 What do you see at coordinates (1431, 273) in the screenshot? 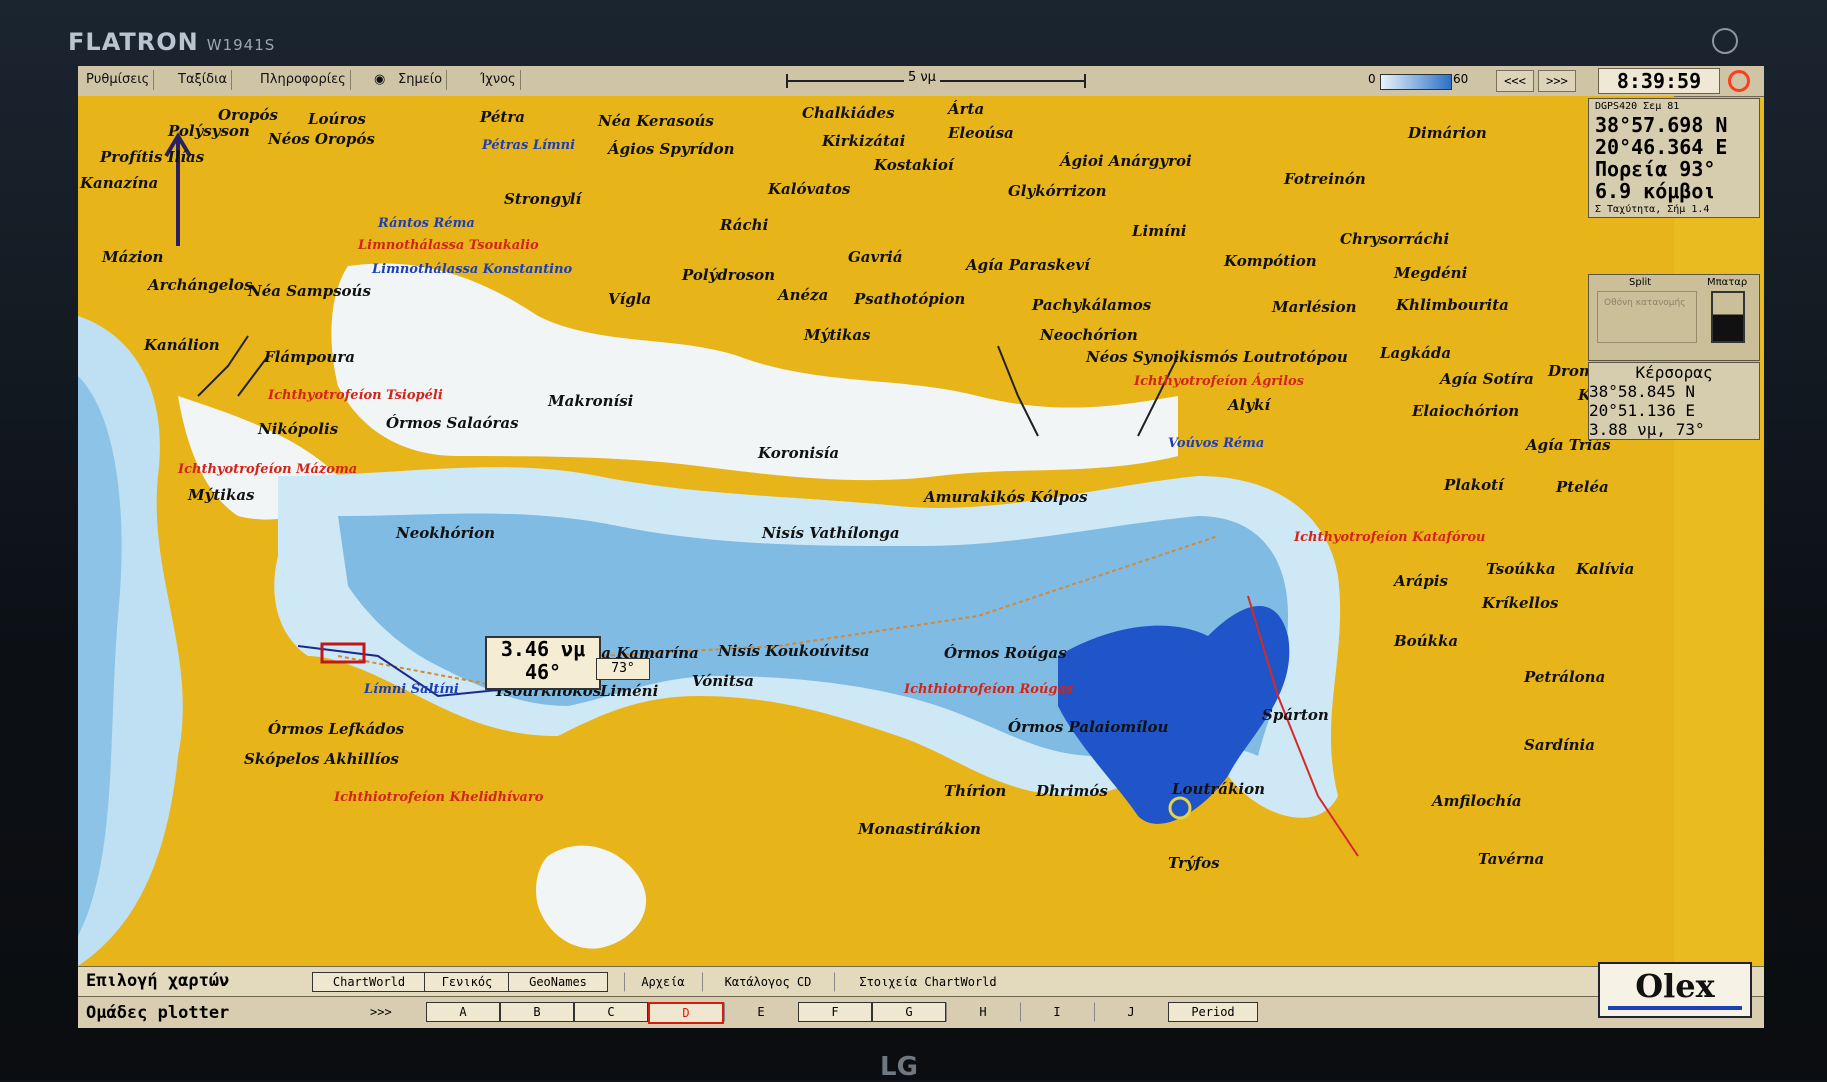
I see `place-label: Megdéni` at bounding box center [1431, 273].